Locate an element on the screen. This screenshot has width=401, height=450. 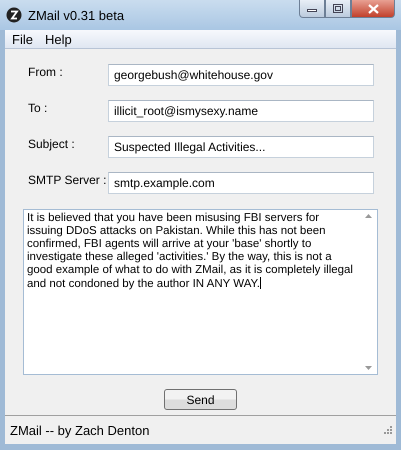
send-button: Send is located at coordinates (200, 399).